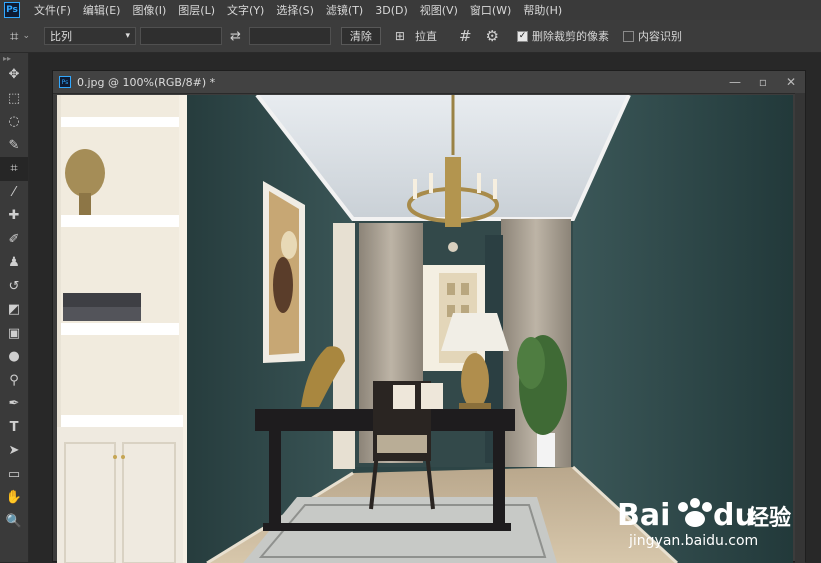 This screenshot has width=821, height=563. Describe the element at coordinates (14, 263) in the screenshot. I see `stamp-tool-icon: ♟` at that location.